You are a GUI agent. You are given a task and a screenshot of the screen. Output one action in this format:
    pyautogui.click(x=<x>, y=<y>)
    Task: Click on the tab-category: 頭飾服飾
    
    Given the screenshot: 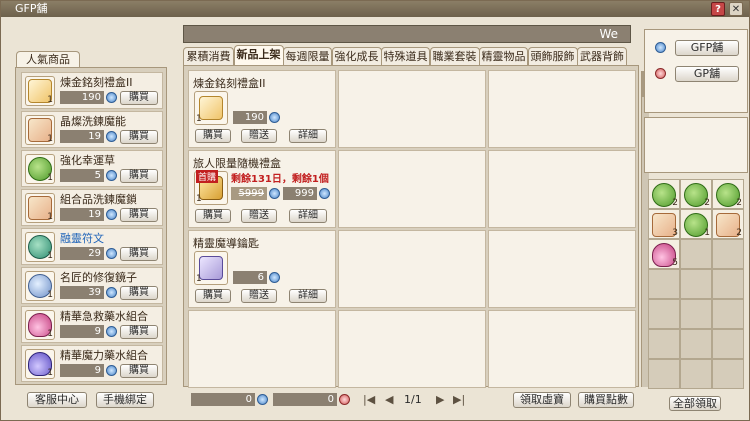 What is the action you would take?
    pyautogui.click(x=552, y=56)
    